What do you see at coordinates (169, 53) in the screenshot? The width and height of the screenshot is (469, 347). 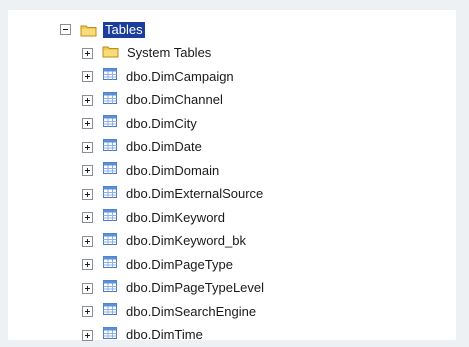 I see `tree-node-label: System Tables` at bounding box center [169, 53].